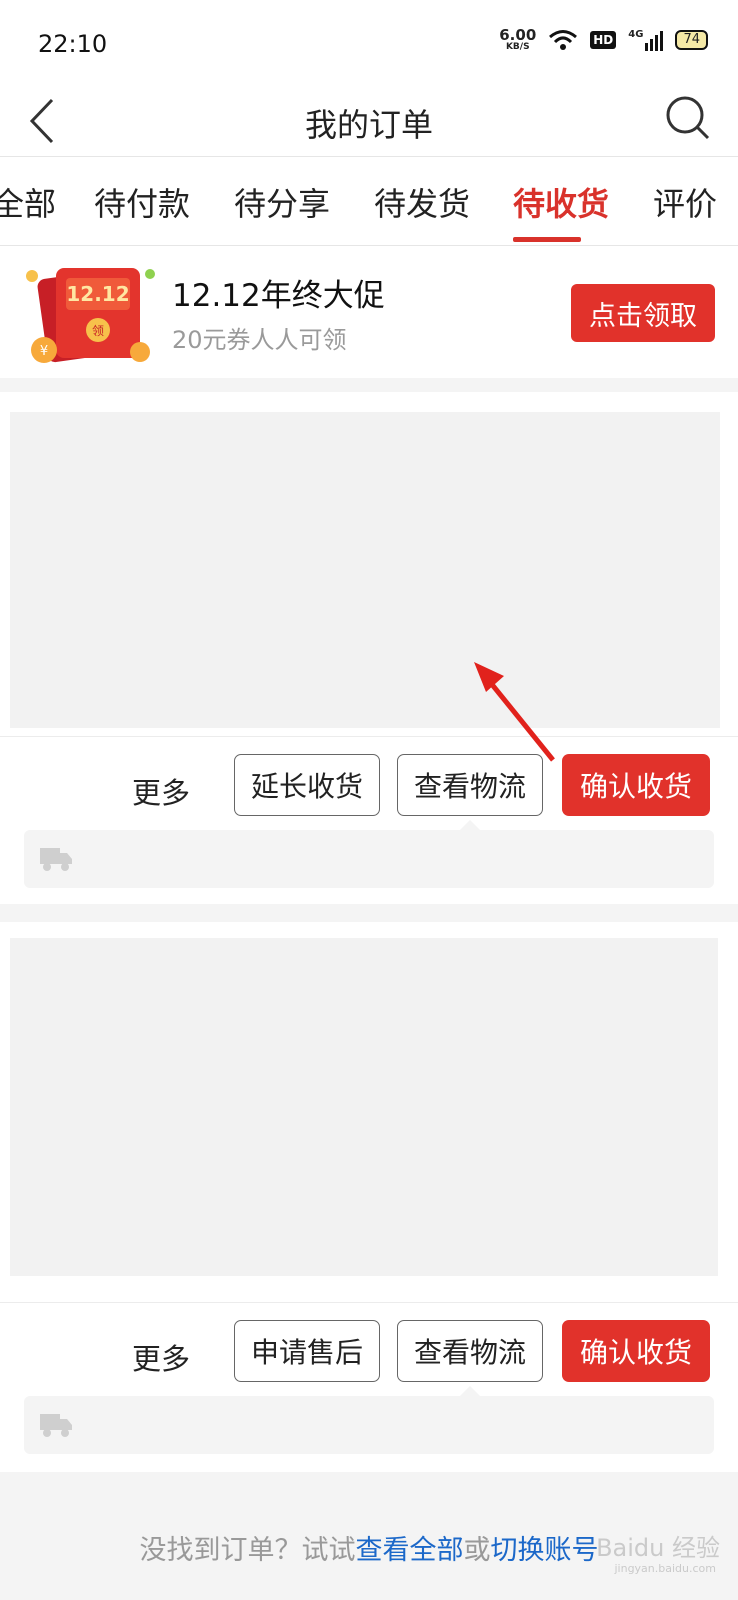  I want to click on signal-icon: 4G, so click(646, 40).